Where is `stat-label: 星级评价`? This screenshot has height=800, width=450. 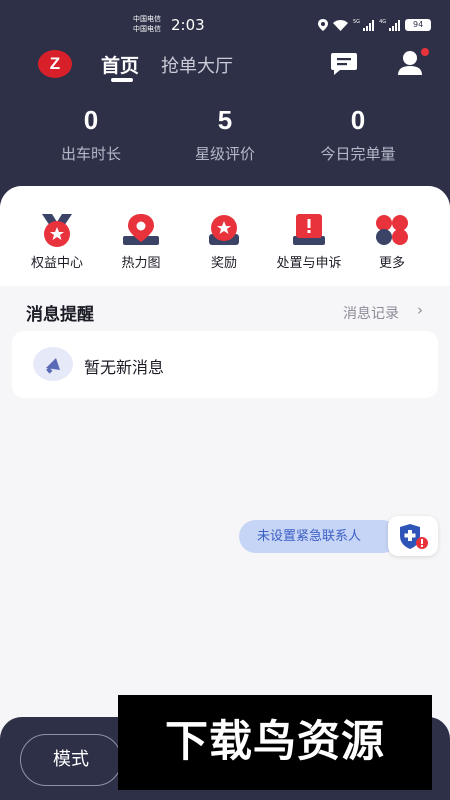 stat-label: 星级评价 is located at coordinates (224, 154).